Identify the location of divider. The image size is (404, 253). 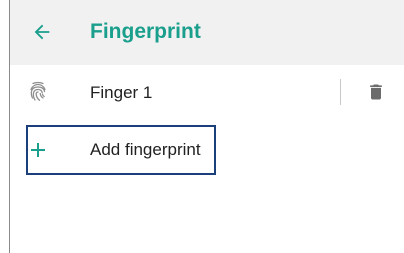
(340, 92).